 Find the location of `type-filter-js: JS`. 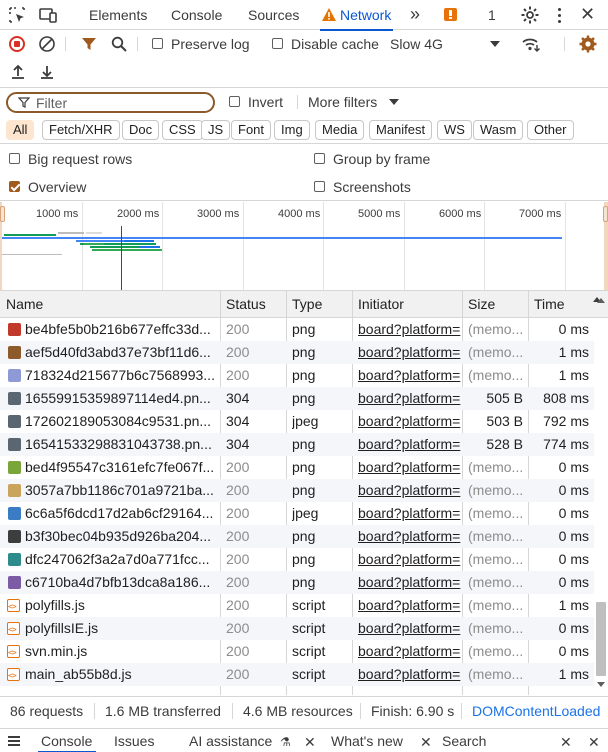

type-filter-js: JS is located at coordinates (216, 130).